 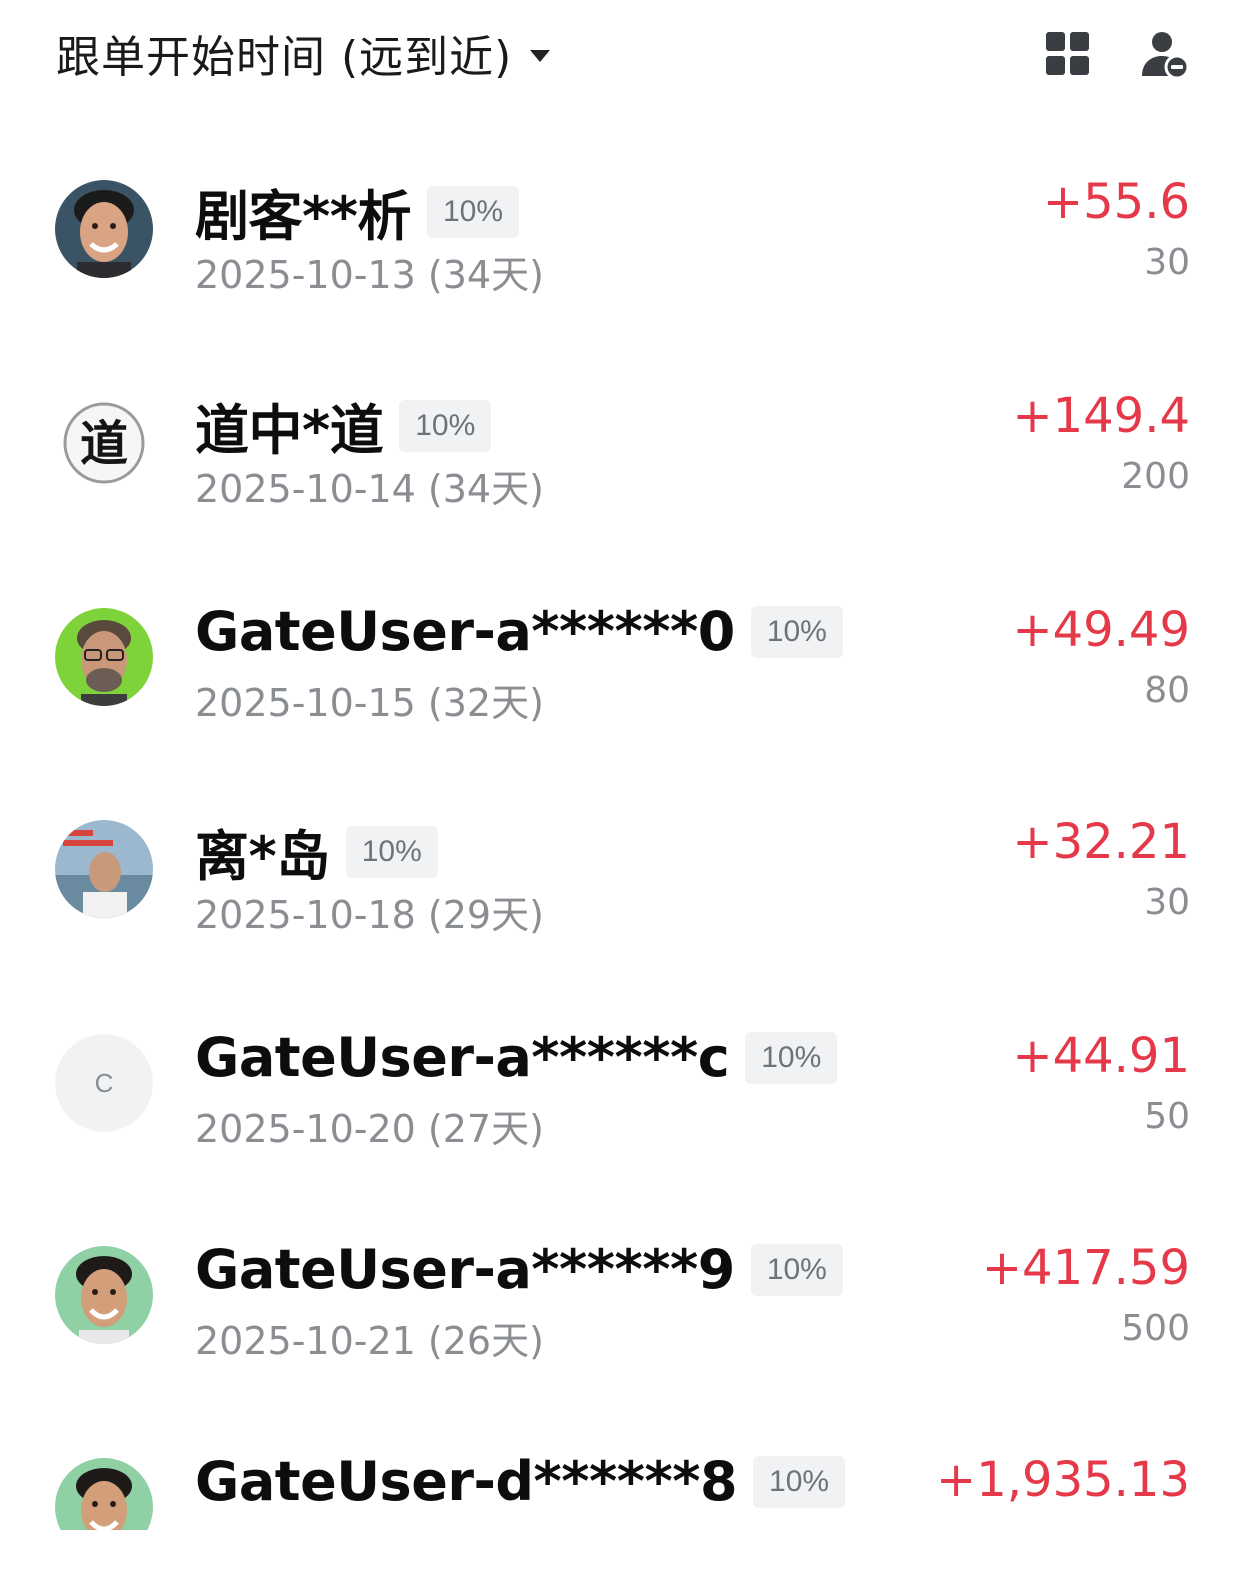 I want to click on name-line: GateUser-a******0 10%, so click(x=519, y=631).